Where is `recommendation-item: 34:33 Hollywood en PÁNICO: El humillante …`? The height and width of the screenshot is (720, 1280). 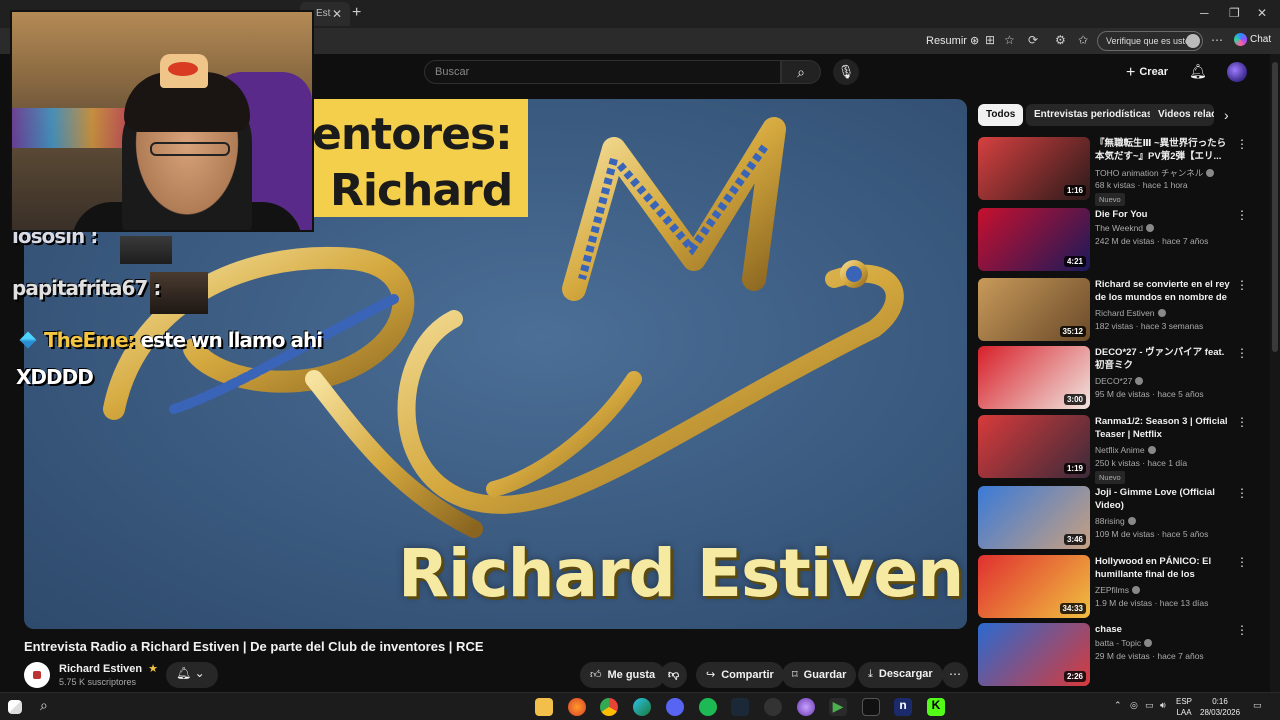
recommendation-item: 34:33 Hollywood en PÁNICO: El humillante … is located at coordinates (1124, 587).